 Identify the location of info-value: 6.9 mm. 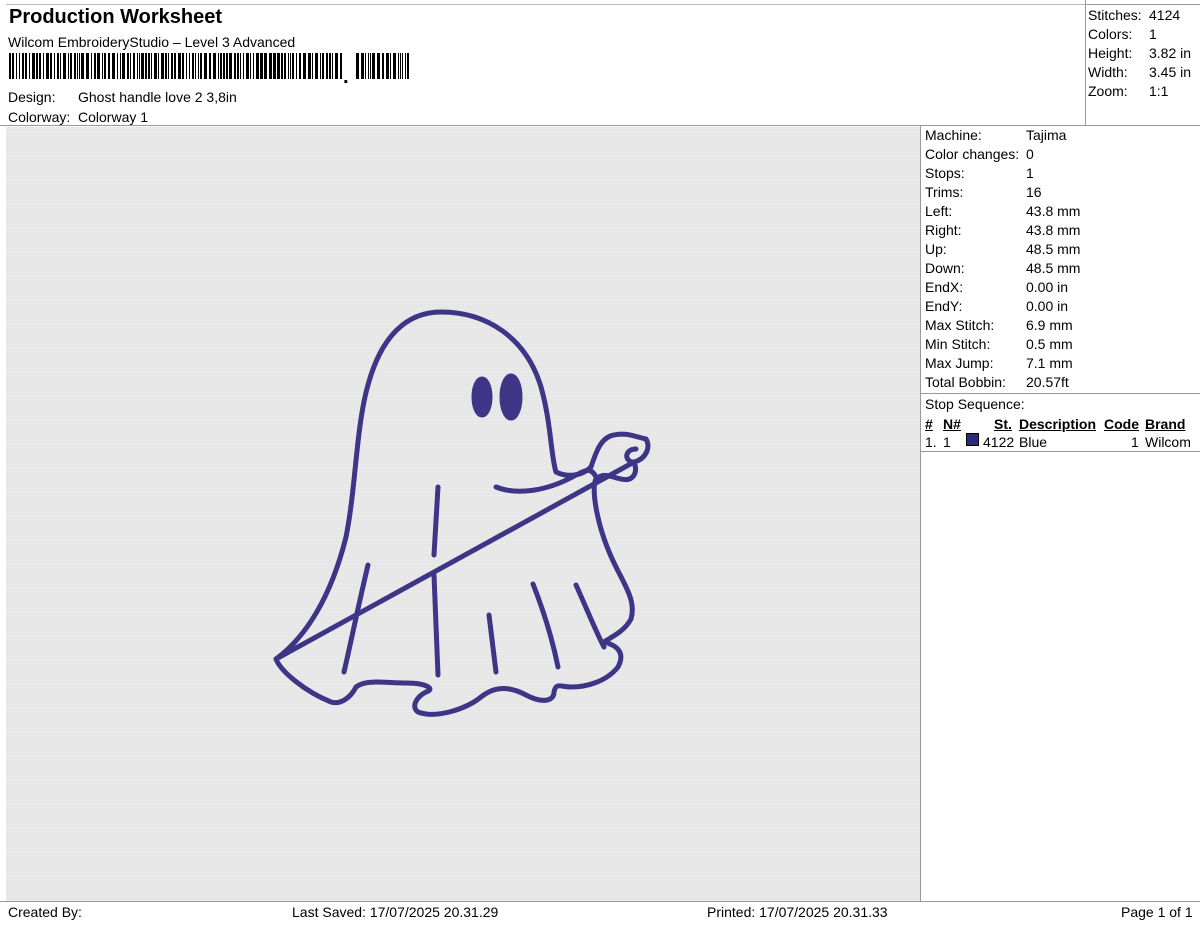
(1049, 325).